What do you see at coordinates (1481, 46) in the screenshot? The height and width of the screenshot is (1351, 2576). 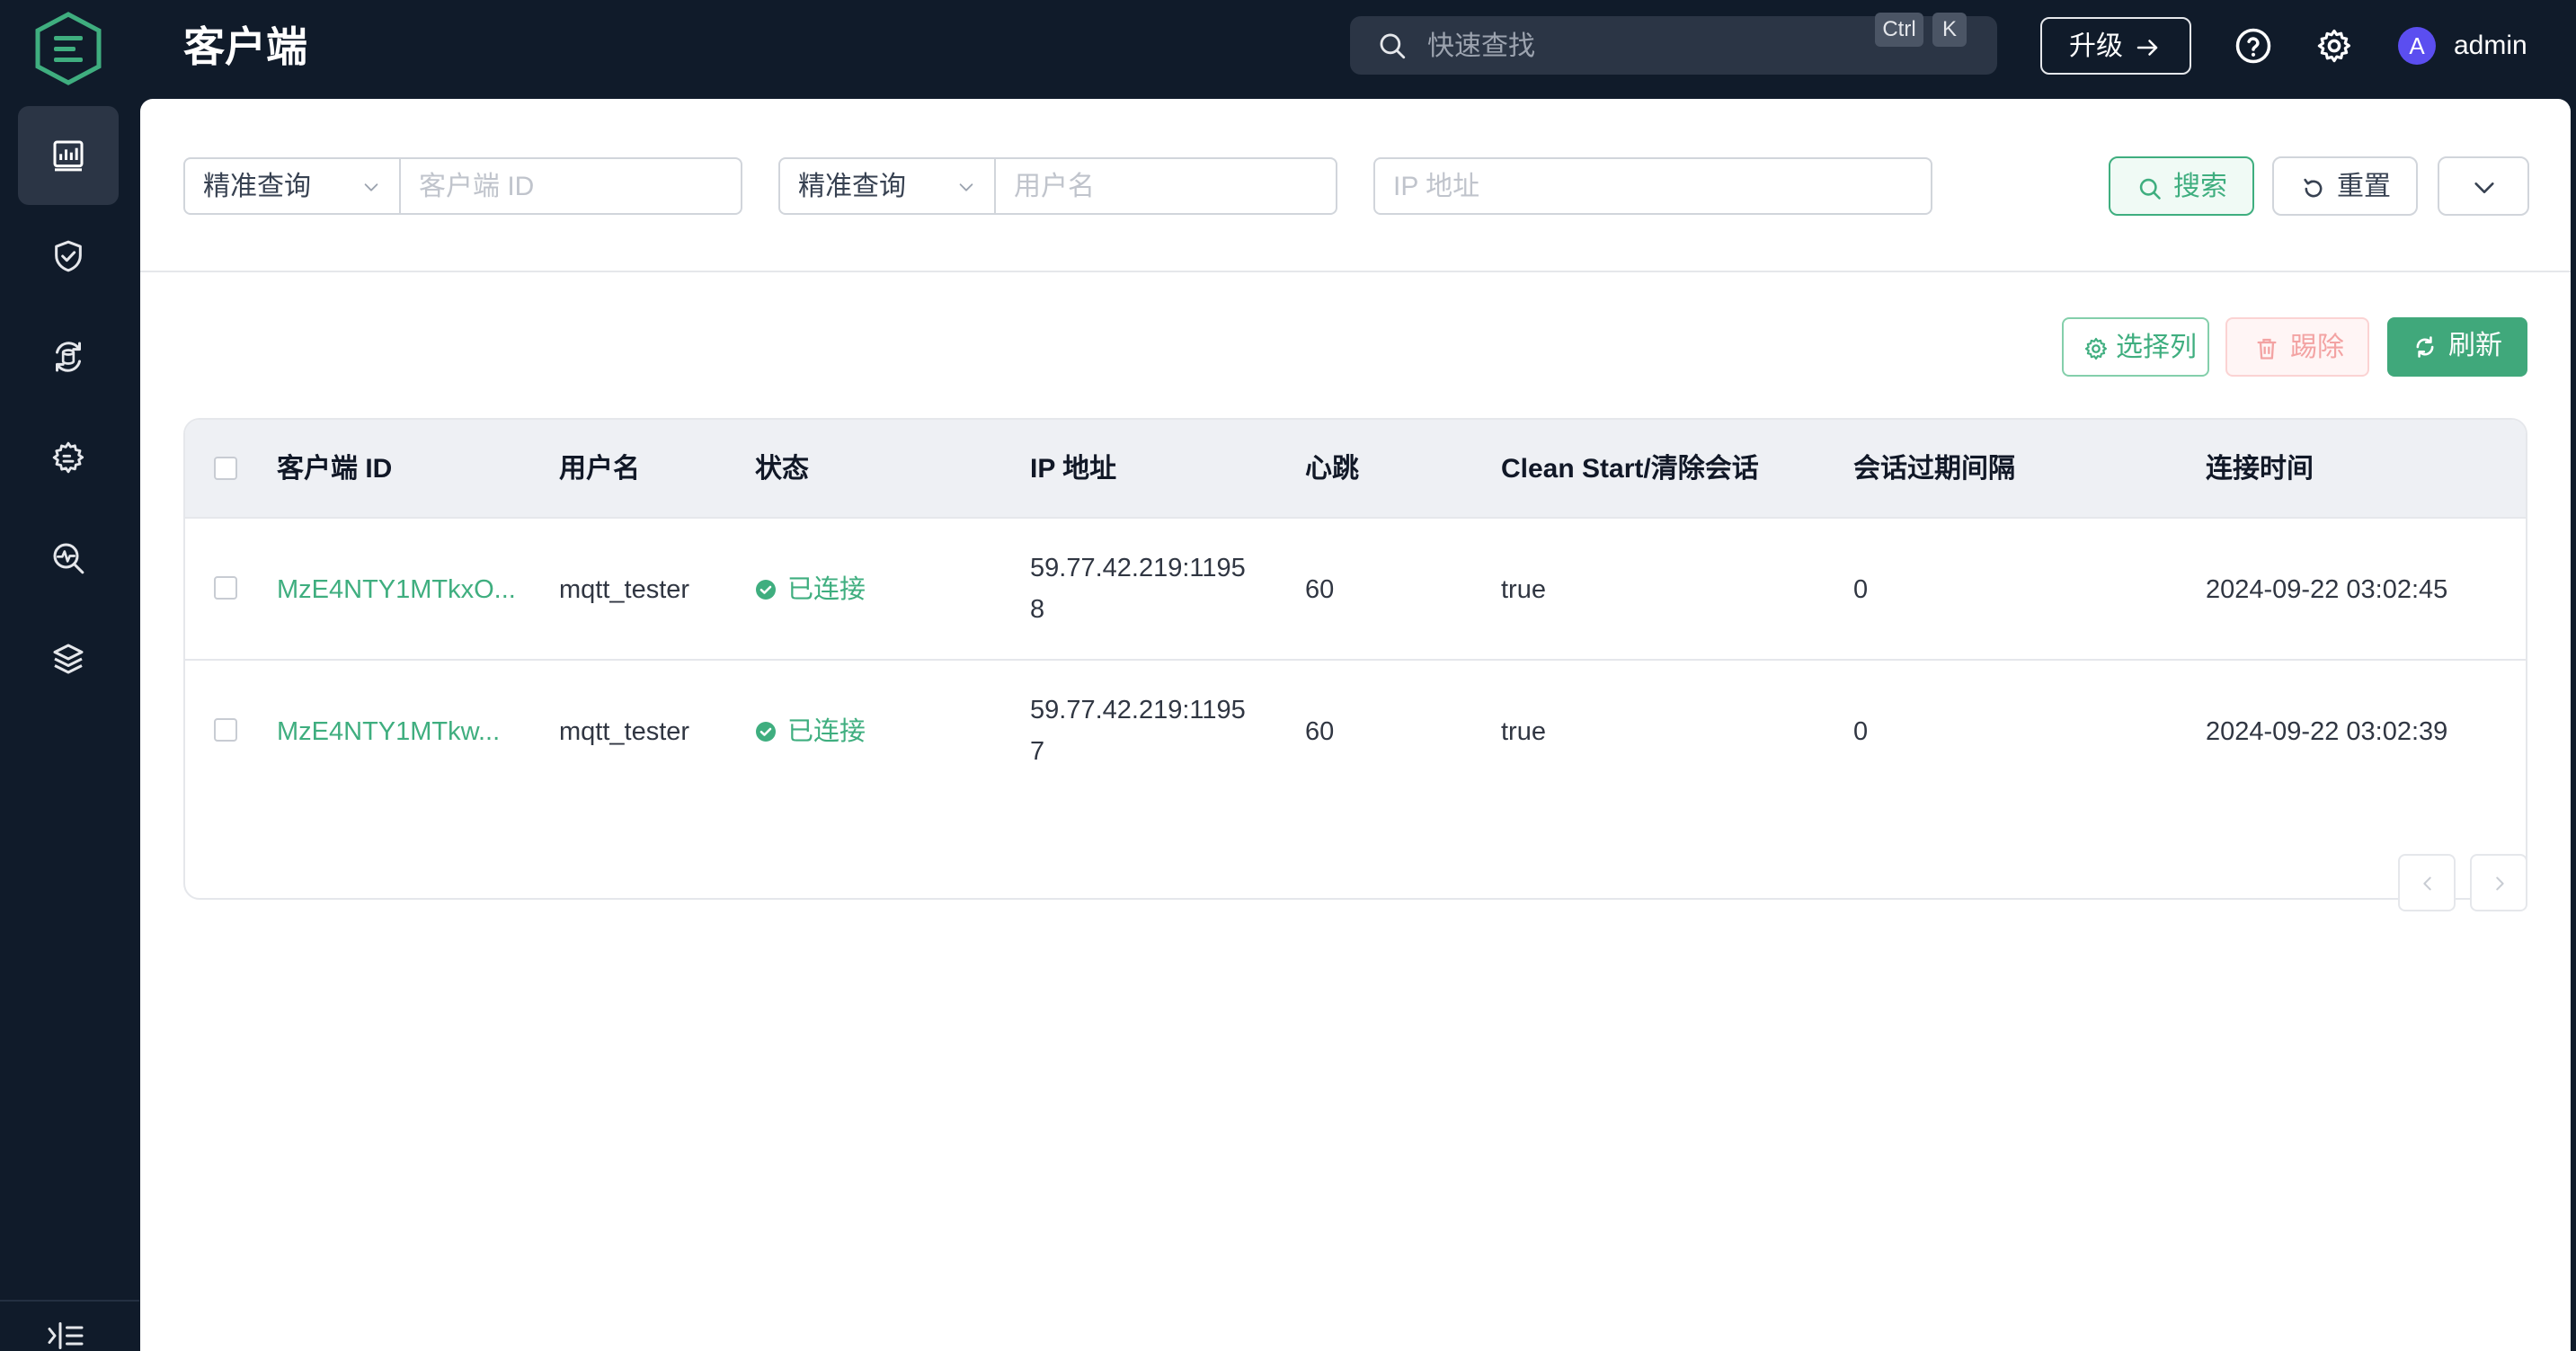 I see `quick-search-placeholder: 快速查找` at bounding box center [1481, 46].